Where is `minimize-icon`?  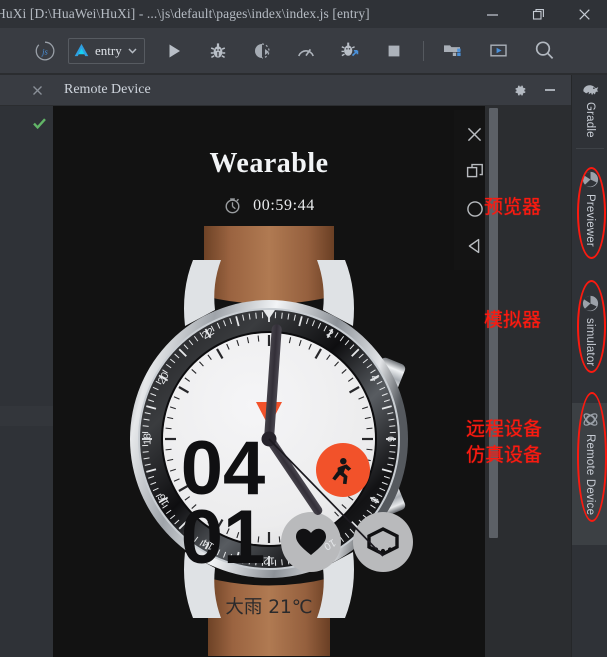 minimize-icon is located at coordinates (550, 90).